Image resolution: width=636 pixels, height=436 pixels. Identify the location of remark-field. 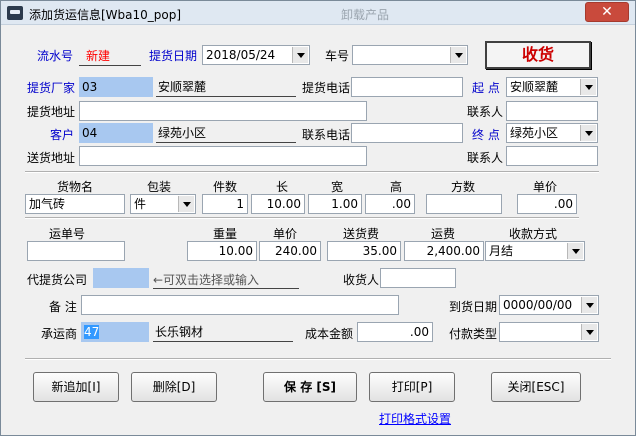
(240, 305).